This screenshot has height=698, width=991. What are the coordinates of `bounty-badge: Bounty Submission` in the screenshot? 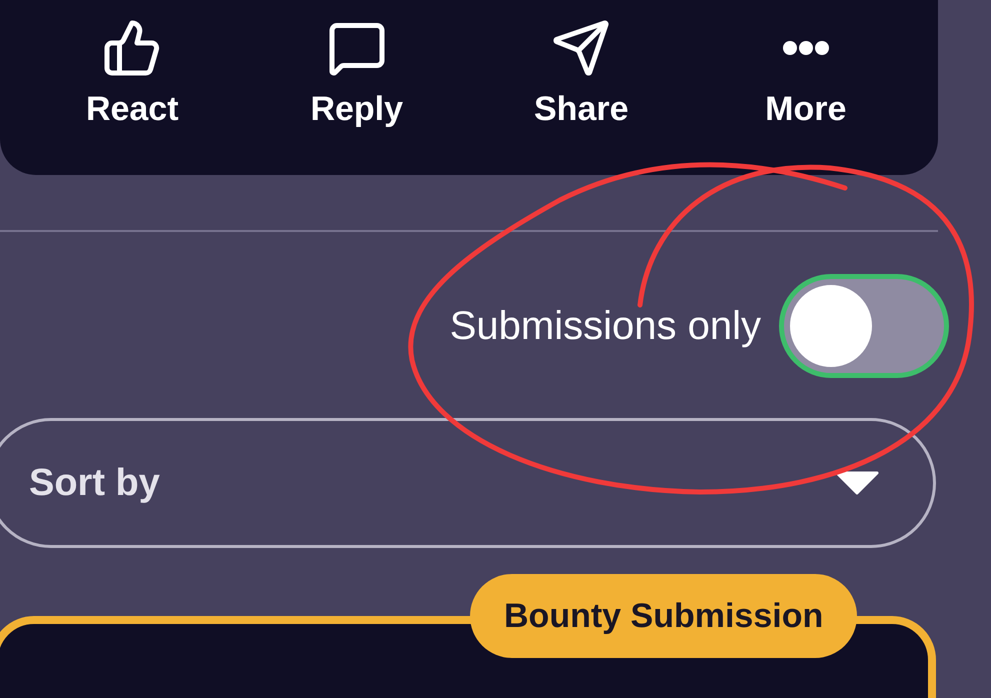 It's located at (664, 616).